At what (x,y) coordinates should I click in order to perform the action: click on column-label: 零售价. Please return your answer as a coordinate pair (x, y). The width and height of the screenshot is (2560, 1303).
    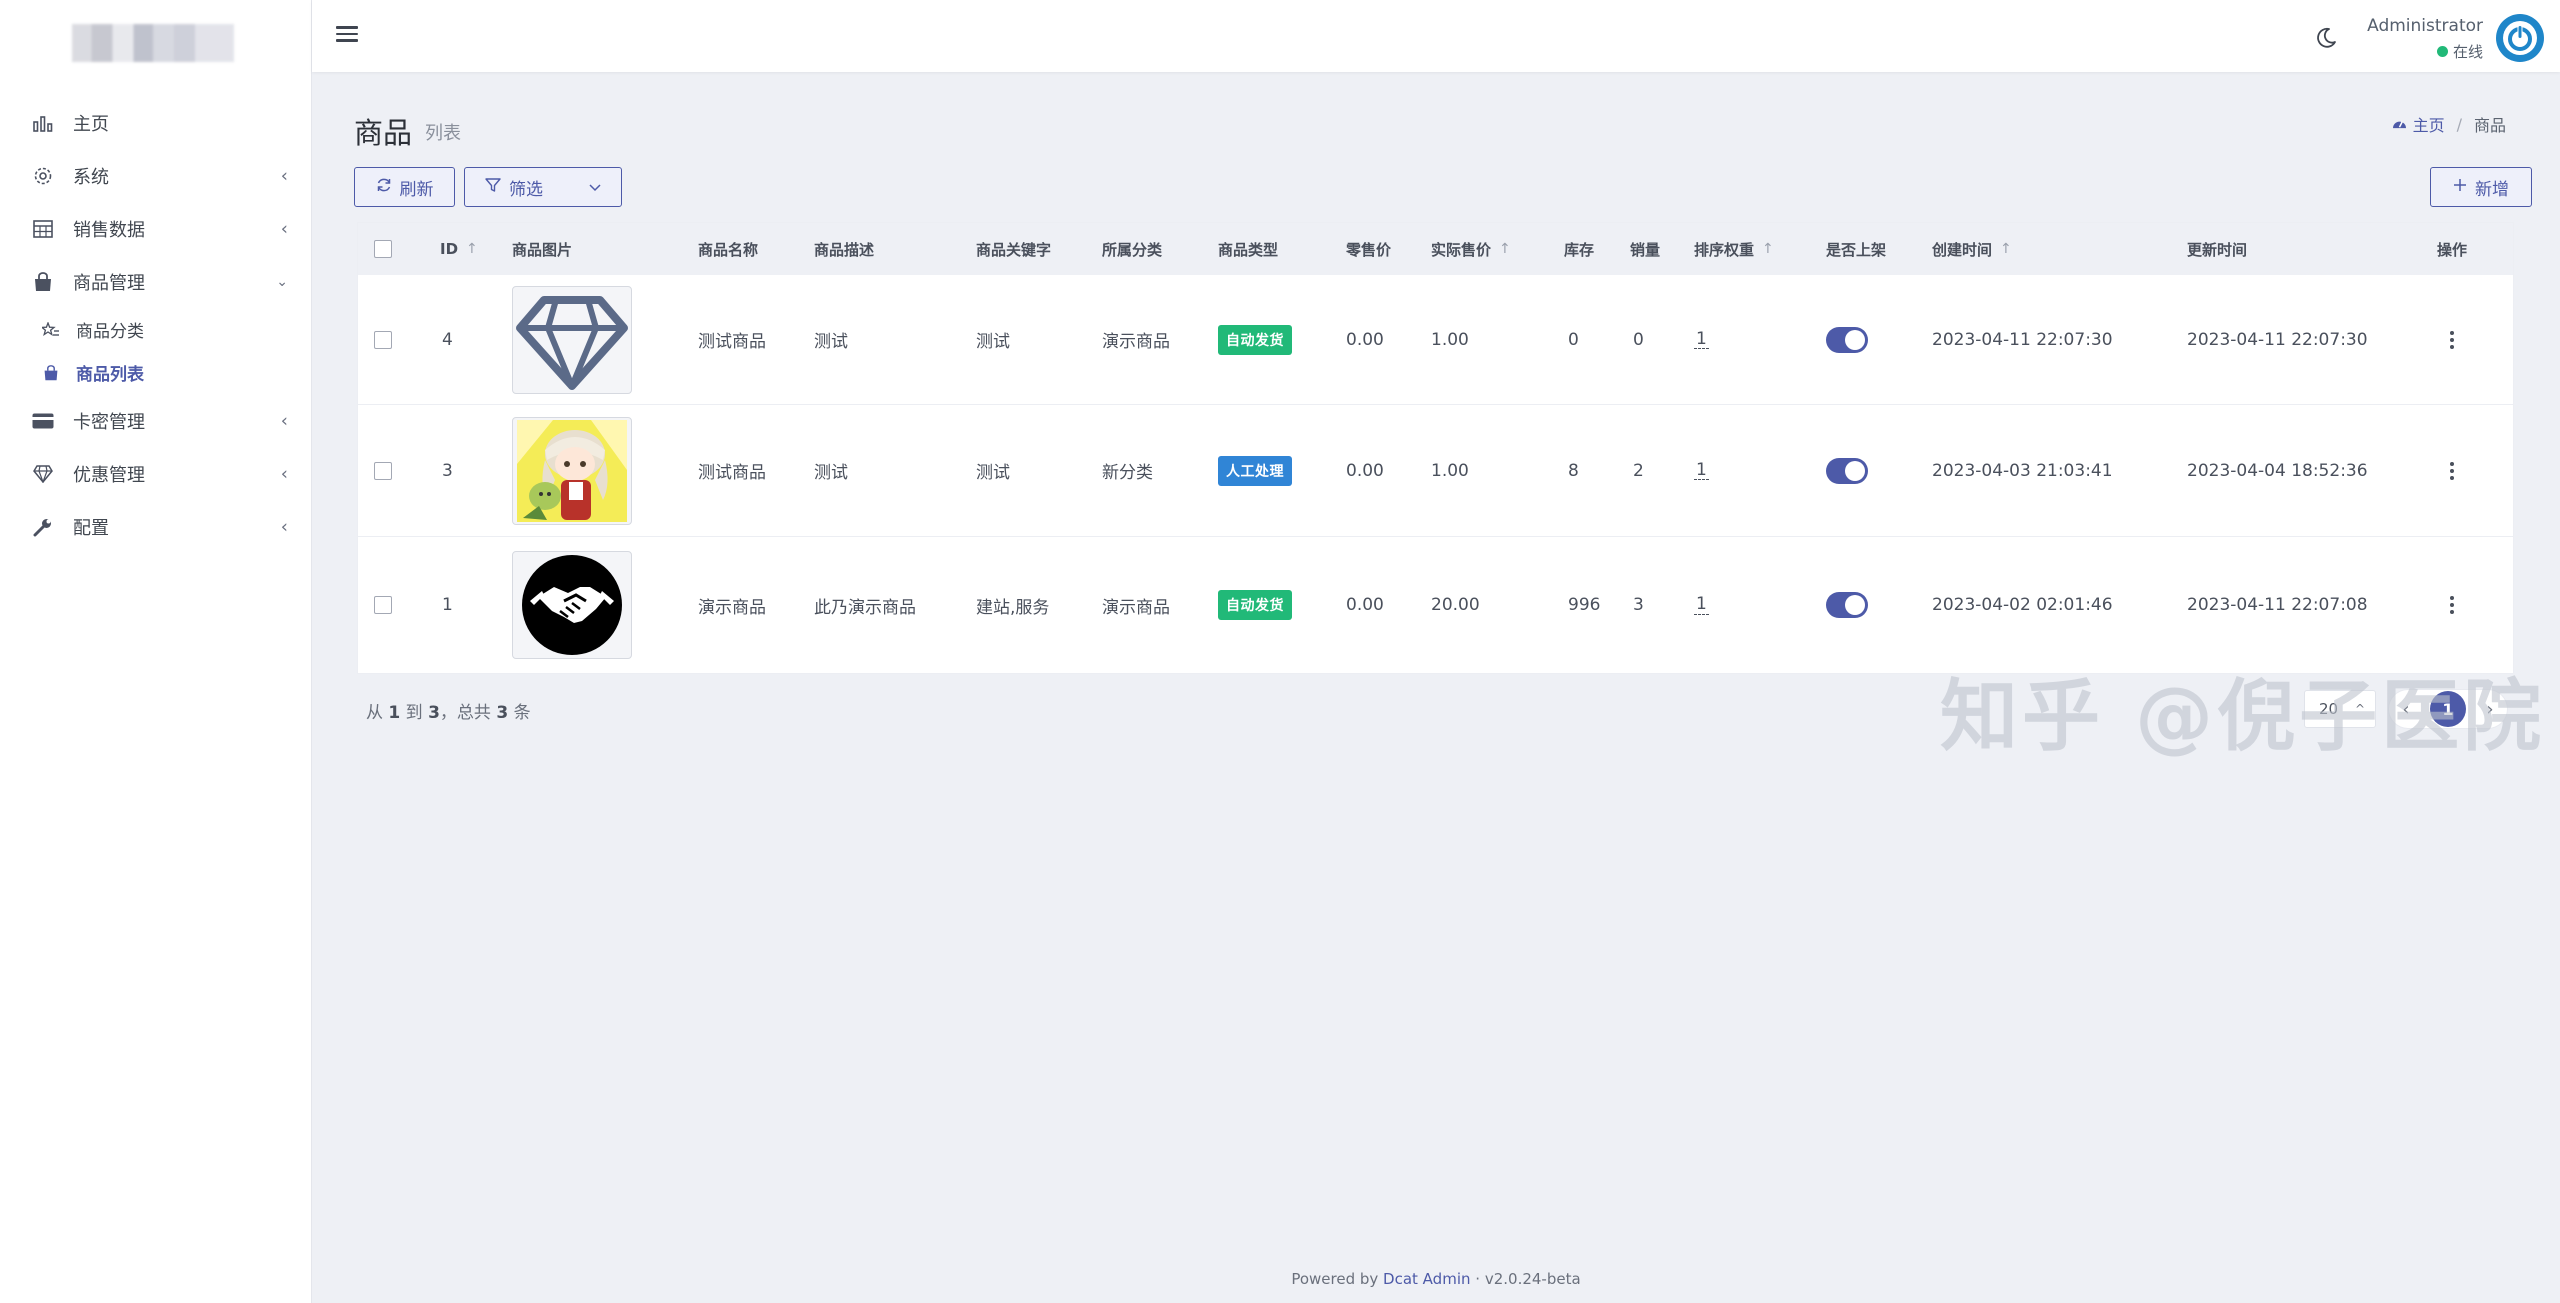
    Looking at the image, I should click on (1369, 249).